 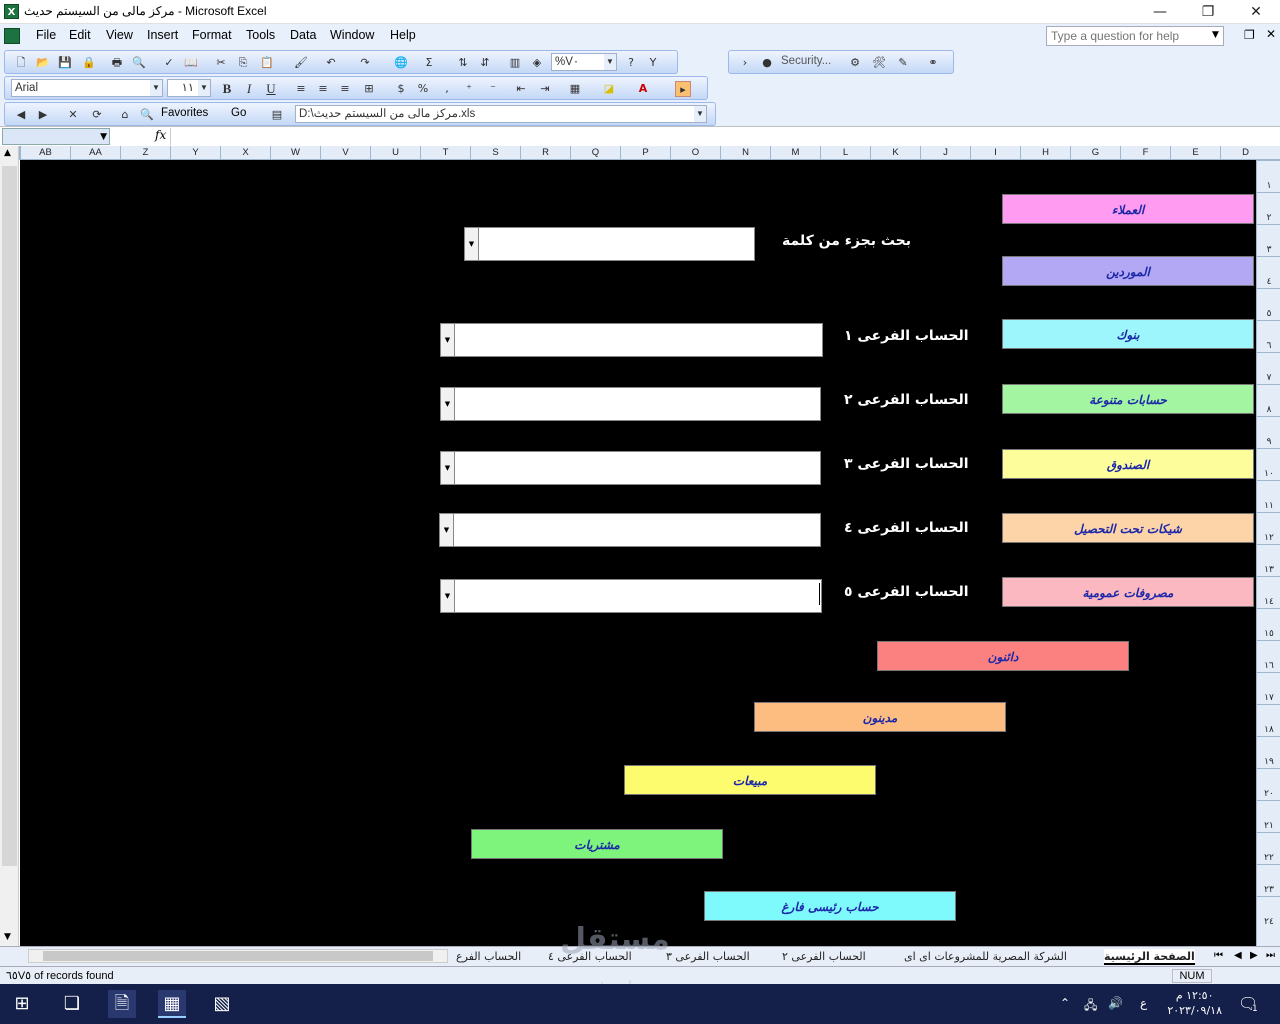 I want to click on row-header: ٩, so click(x=1268, y=432).